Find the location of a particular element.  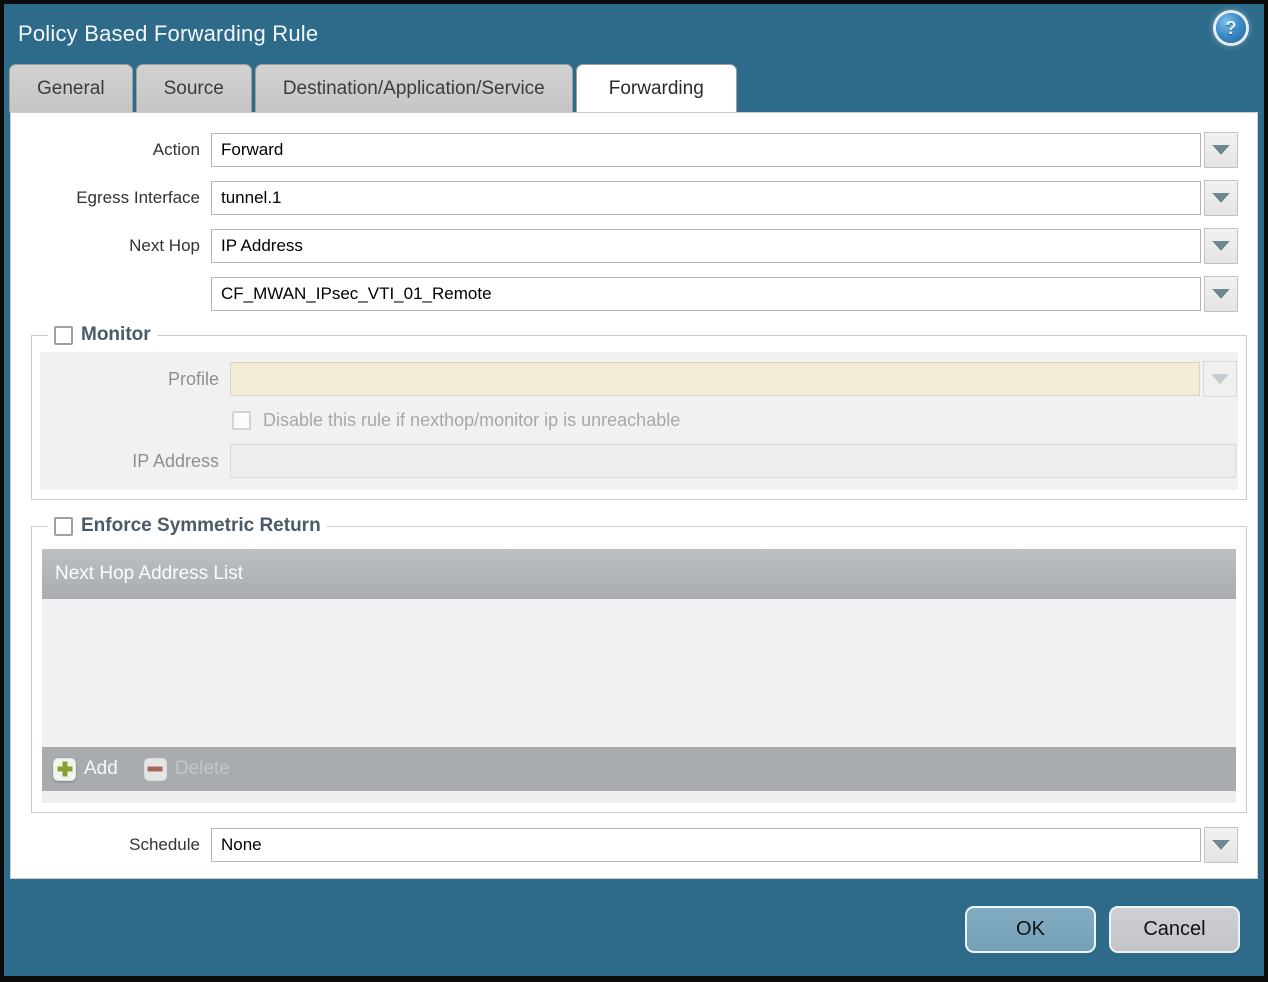

next-hop-address-select: CF_MWAN_IPsec_VTI_01_Remote is located at coordinates (706, 294).